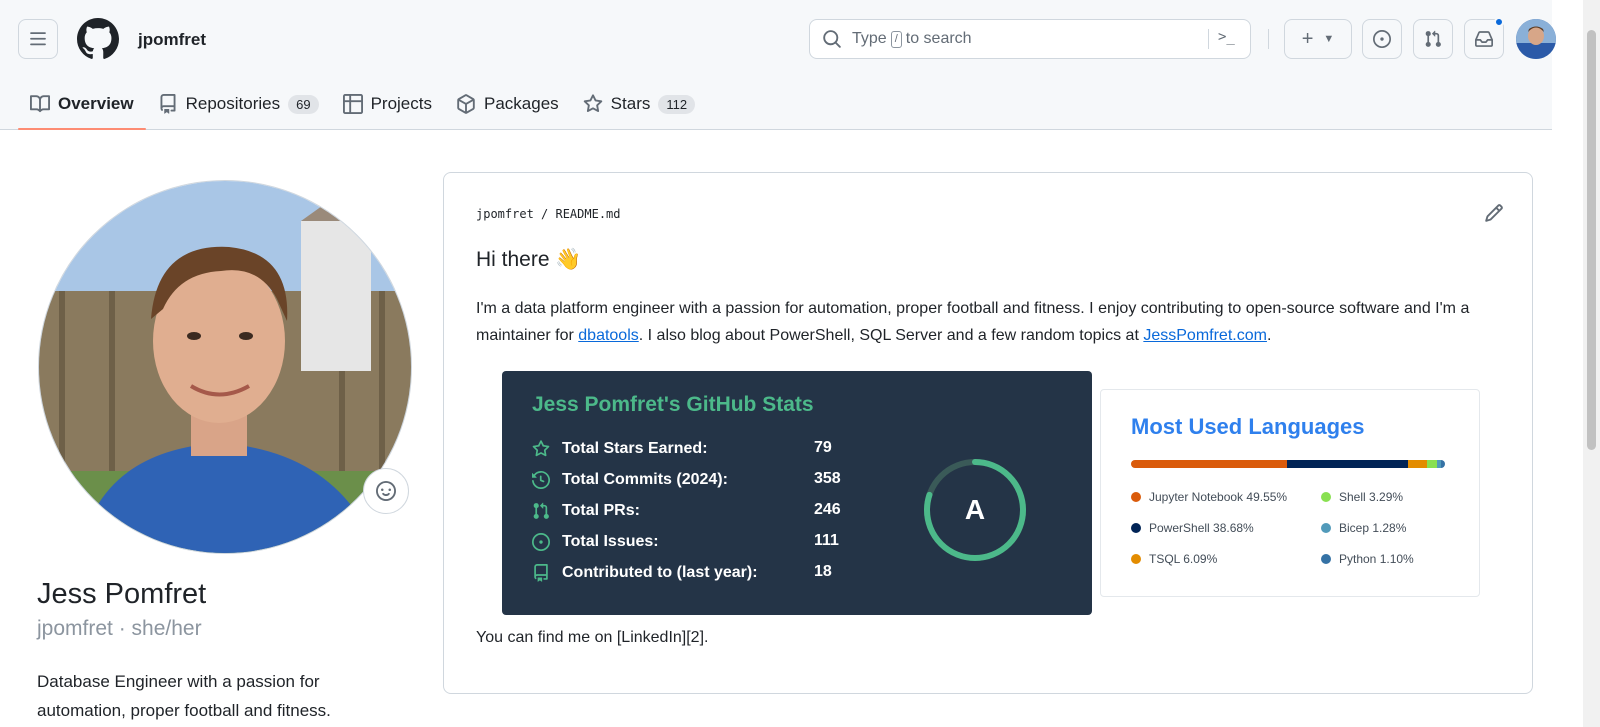 The width and height of the screenshot is (1600, 727). What do you see at coordinates (1499, 22) in the screenshot?
I see `unread-indicator` at bounding box center [1499, 22].